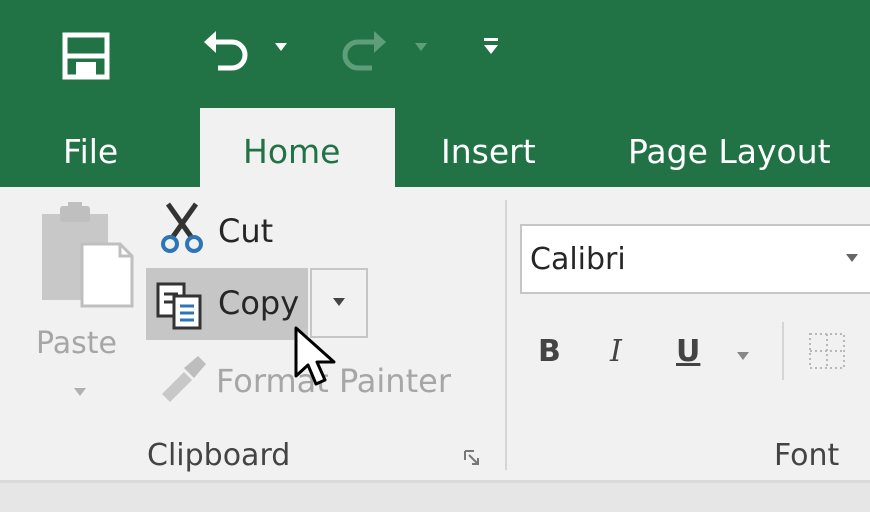 The image size is (870, 512). What do you see at coordinates (219, 455) in the screenshot?
I see `clipboard-group-label: Clipboard` at bounding box center [219, 455].